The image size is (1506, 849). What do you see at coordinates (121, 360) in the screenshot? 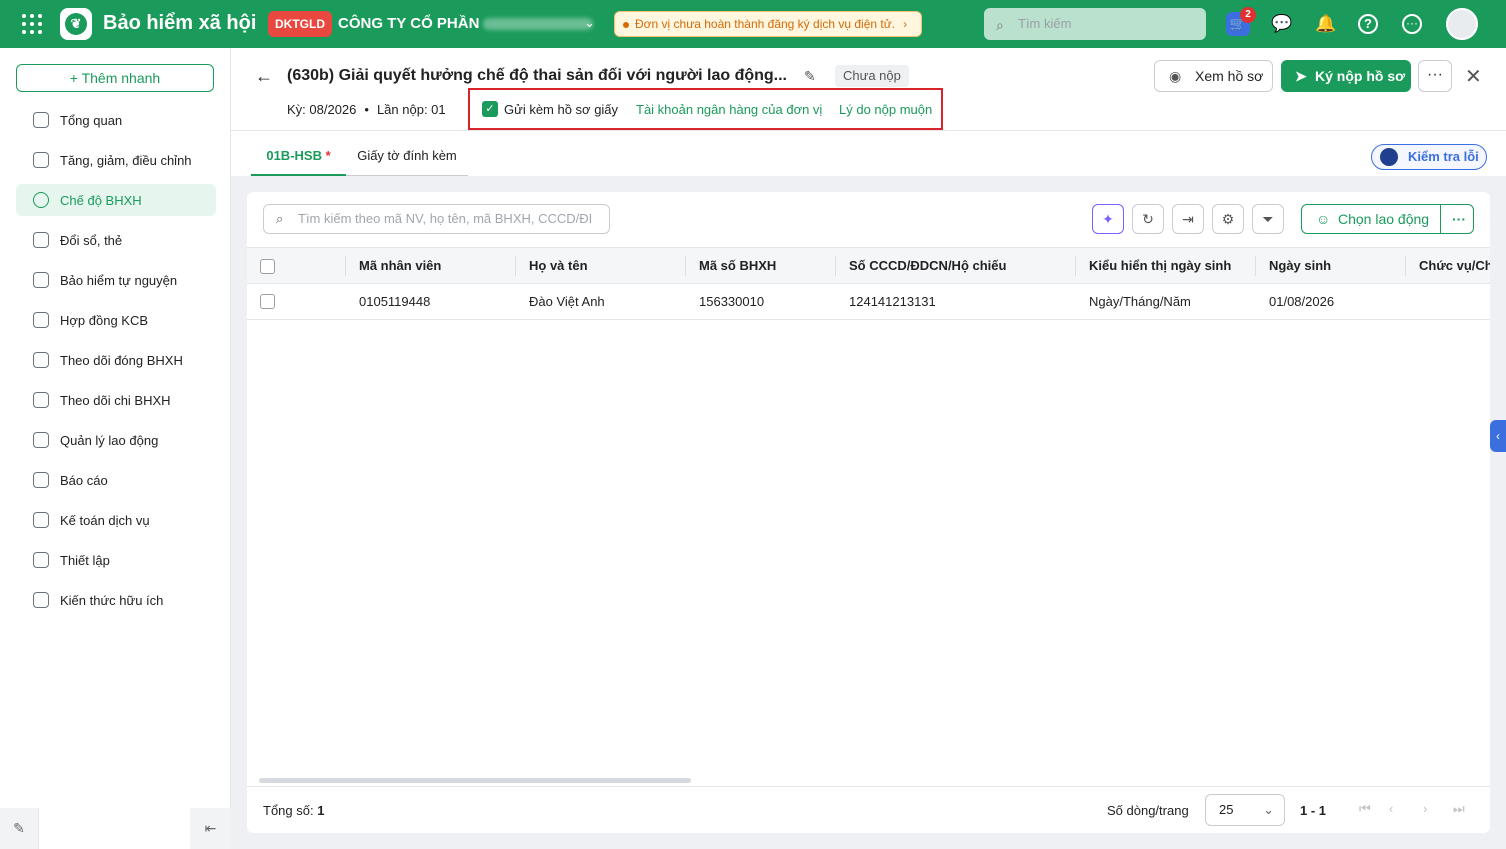
I see `sidebar-item-label: Theo dõi đóng BHXH` at bounding box center [121, 360].